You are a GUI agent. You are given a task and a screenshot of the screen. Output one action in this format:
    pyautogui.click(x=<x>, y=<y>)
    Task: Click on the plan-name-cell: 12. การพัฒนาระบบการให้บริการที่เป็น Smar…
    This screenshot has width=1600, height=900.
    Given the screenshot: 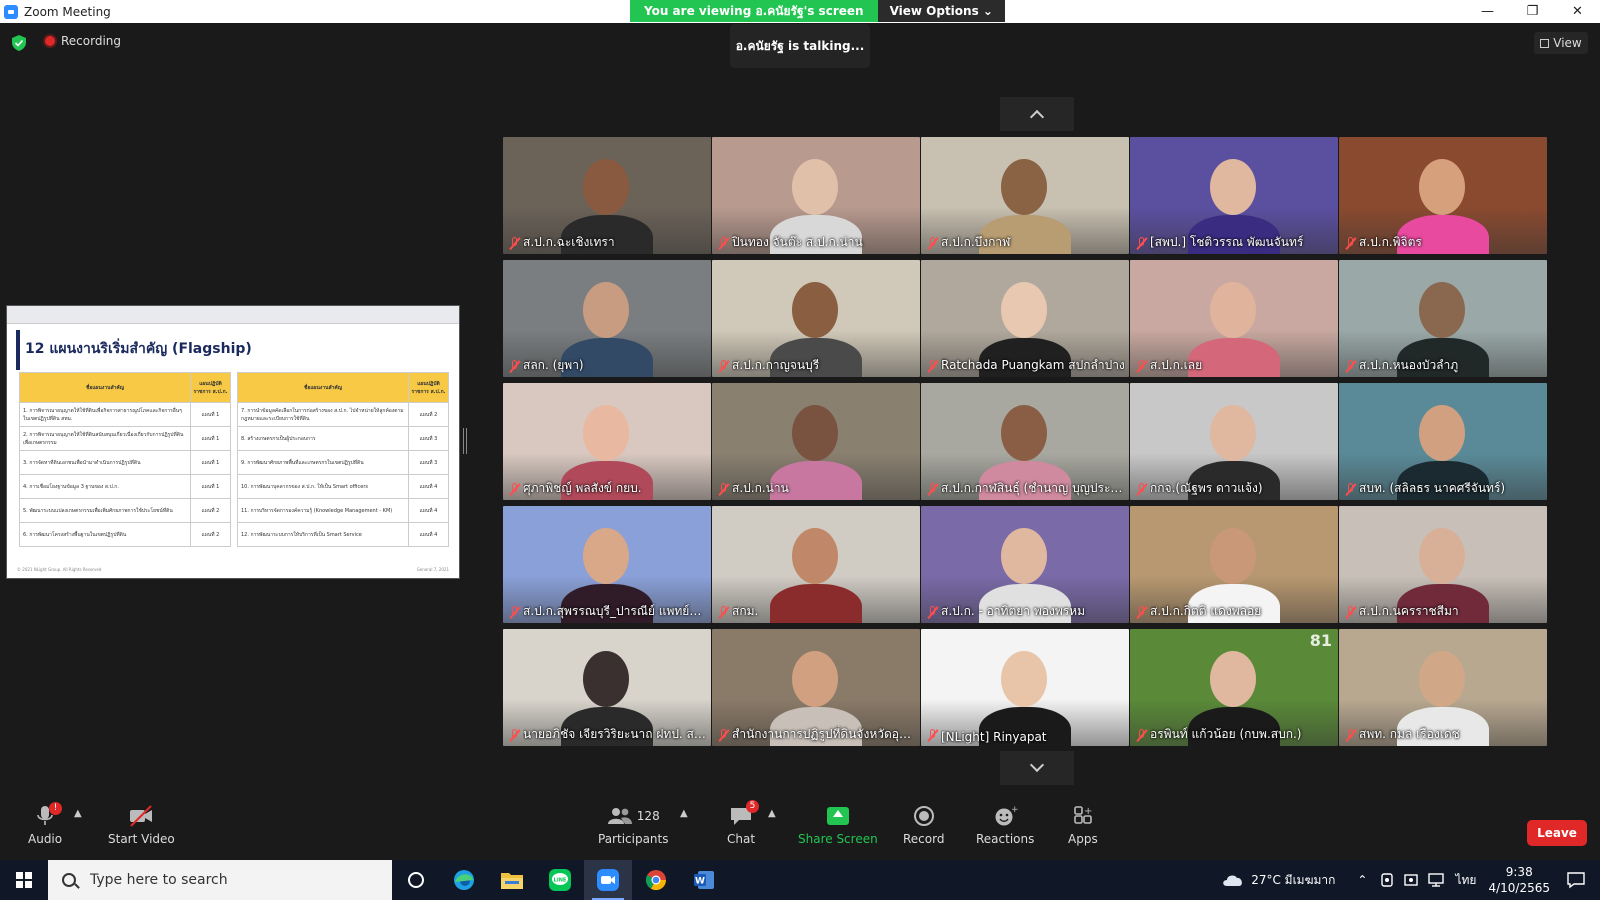 What is the action you would take?
    pyautogui.click(x=323, y=534)
    